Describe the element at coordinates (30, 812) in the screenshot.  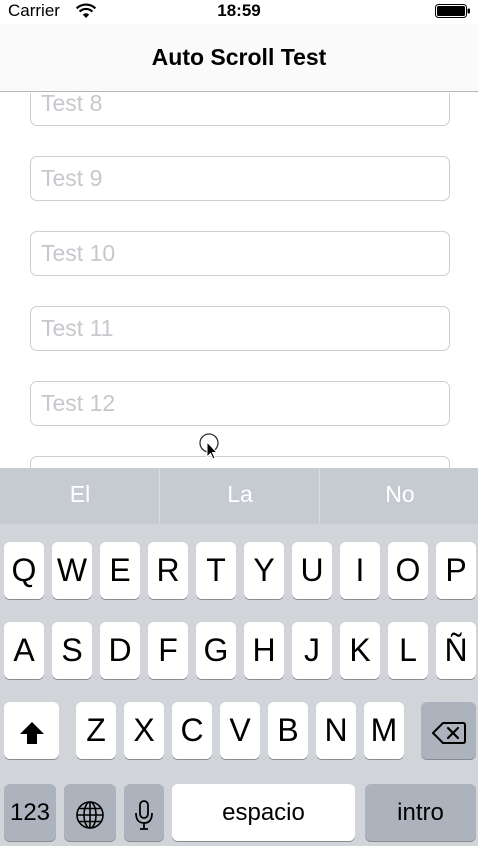
I see `numbers-key: 123` at that location.